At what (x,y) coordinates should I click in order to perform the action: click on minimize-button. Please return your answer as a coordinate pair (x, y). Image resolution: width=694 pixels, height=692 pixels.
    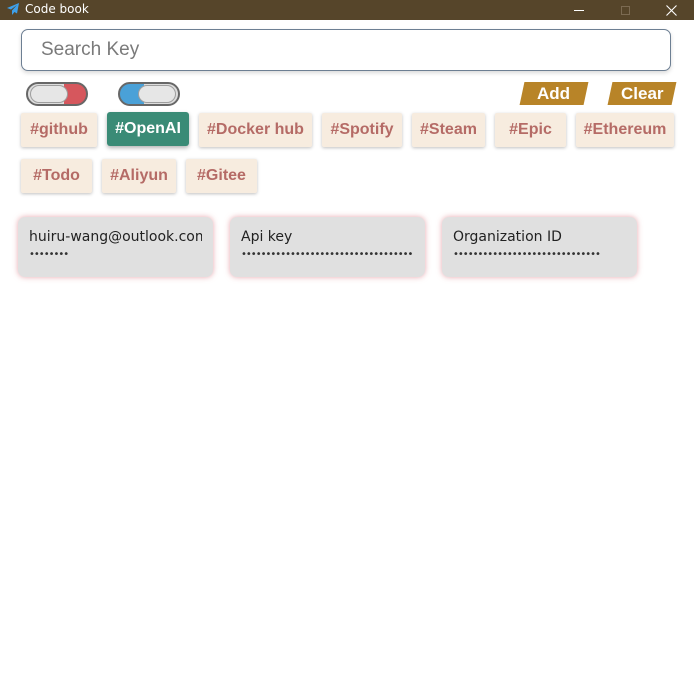
    Looking at the image, I should click on (579, 10).